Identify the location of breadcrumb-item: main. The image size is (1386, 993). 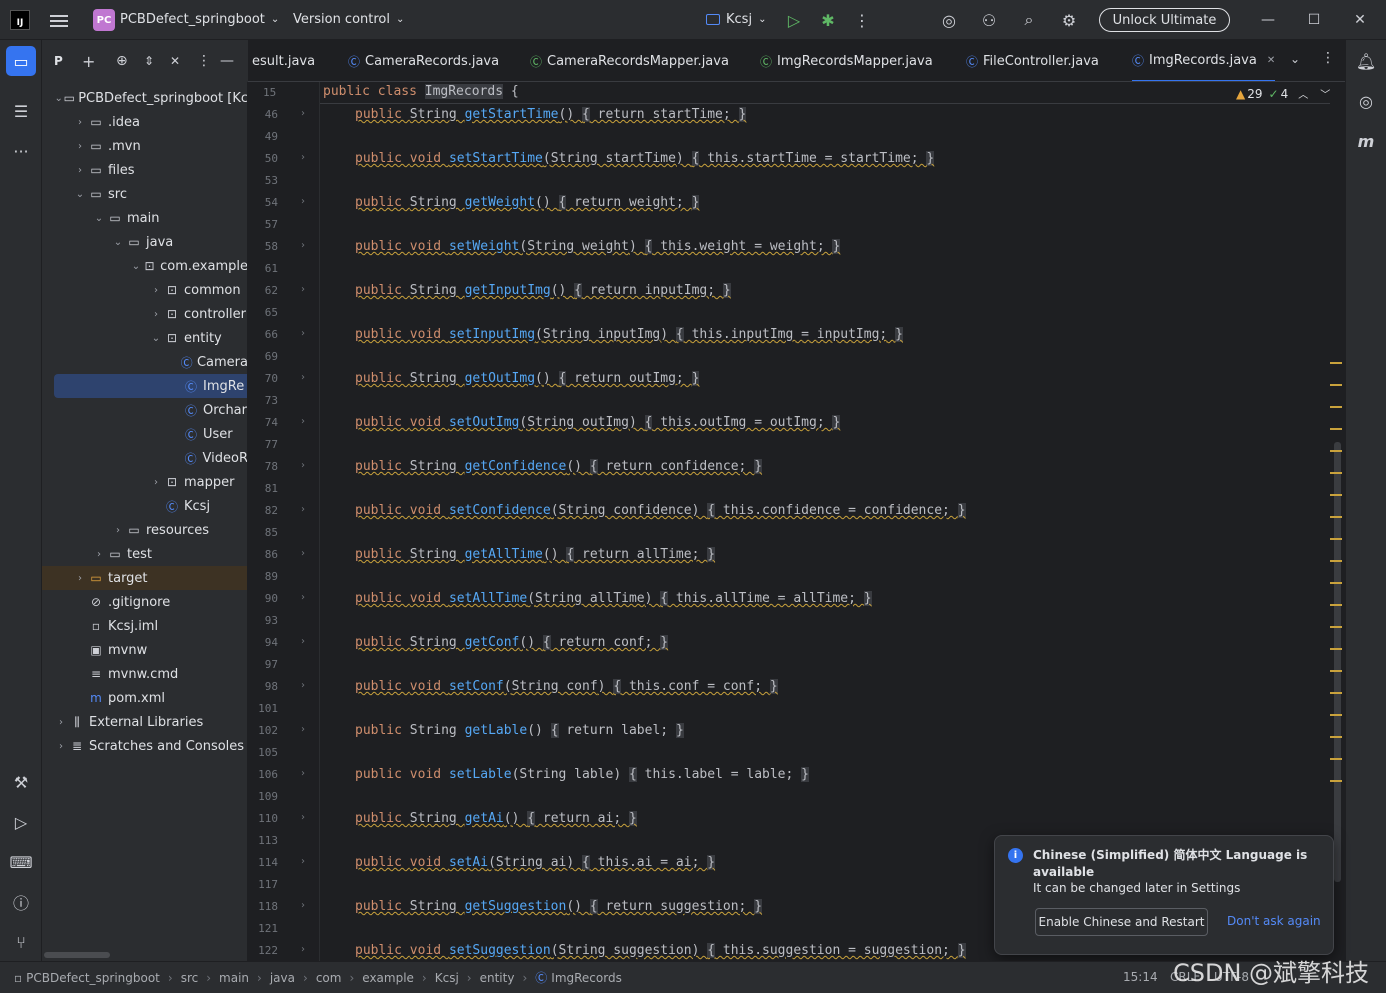
(234, 978).